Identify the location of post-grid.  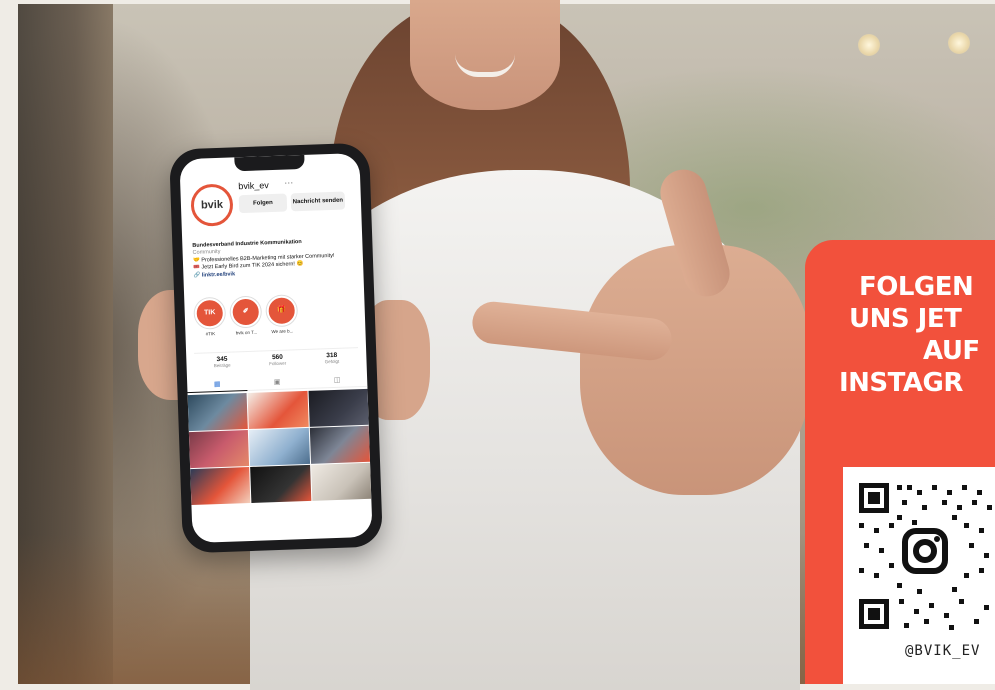
(280, 465).